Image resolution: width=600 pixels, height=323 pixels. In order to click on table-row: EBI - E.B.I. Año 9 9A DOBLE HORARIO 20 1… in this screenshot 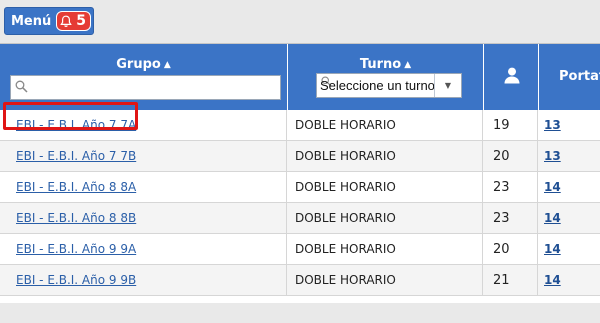, I will do `click(300, 249)`.